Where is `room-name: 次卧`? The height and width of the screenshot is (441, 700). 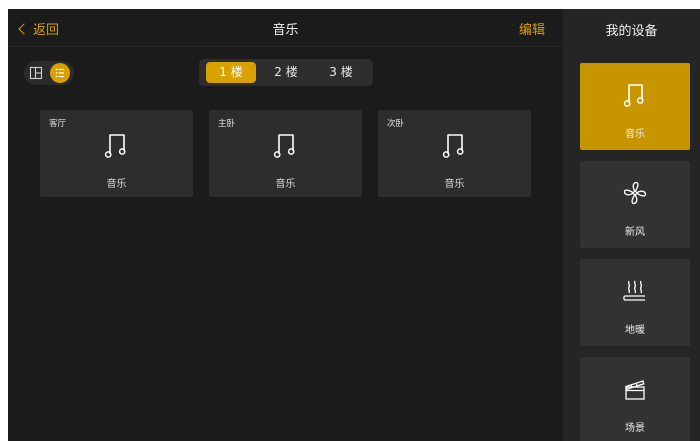 room-name: 次卧 is located at coordinates (396, 124).